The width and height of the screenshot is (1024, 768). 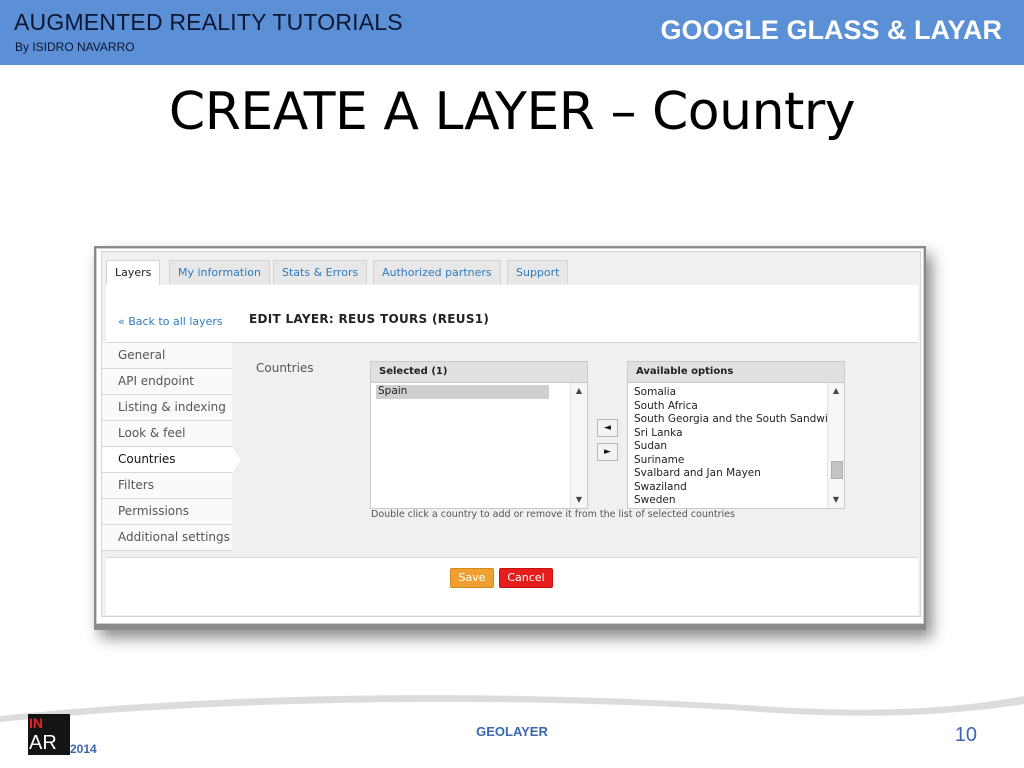 What do you see at coordinates (170, 321) in the screenshot?
I see `back-to-layers-link: « Back to all layers` at bounding box center [170, 321].